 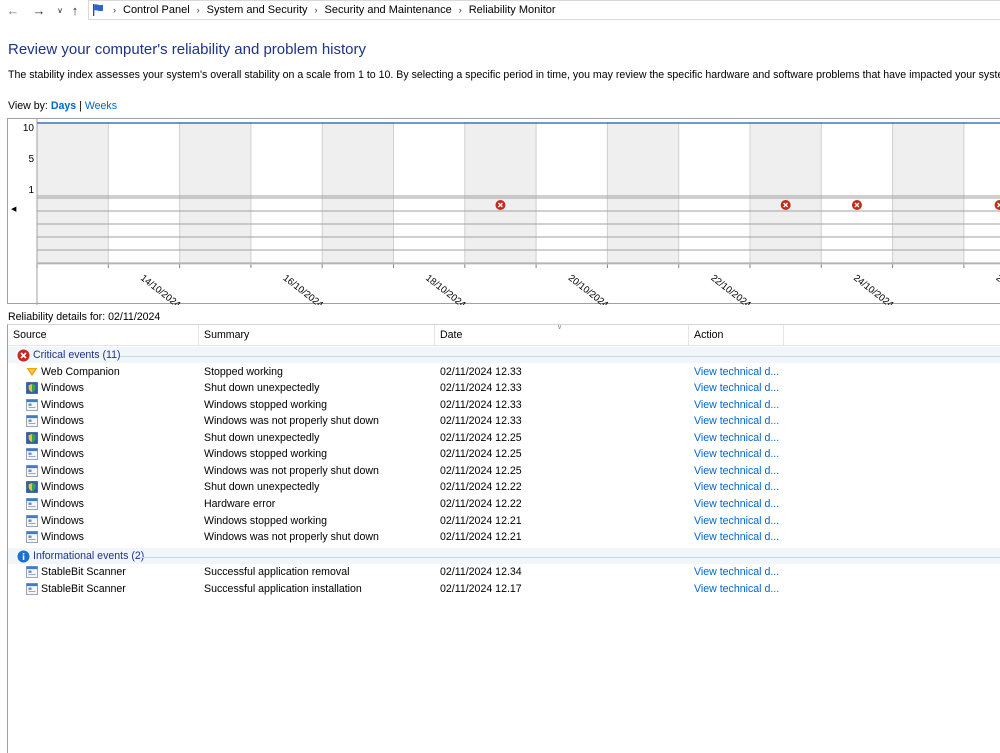 I want to click on chart-x-tick-label: 20/10/2024, so click(x=588, y=289).